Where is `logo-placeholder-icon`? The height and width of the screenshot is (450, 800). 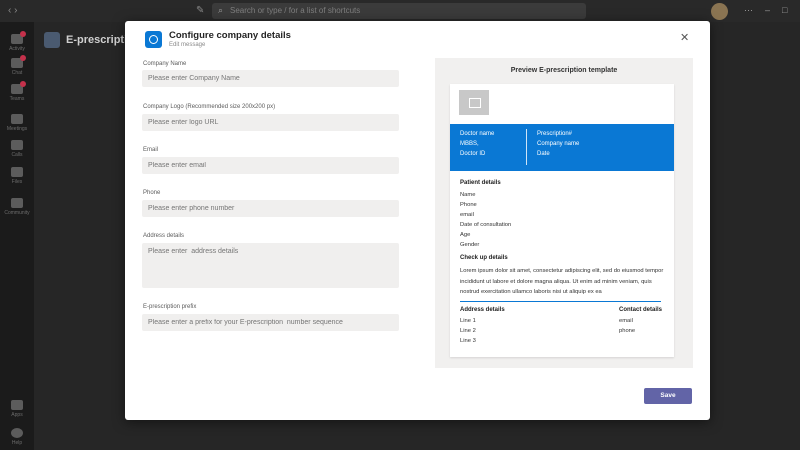 logo-placeholder-icon is located at coordinates (474, 102).